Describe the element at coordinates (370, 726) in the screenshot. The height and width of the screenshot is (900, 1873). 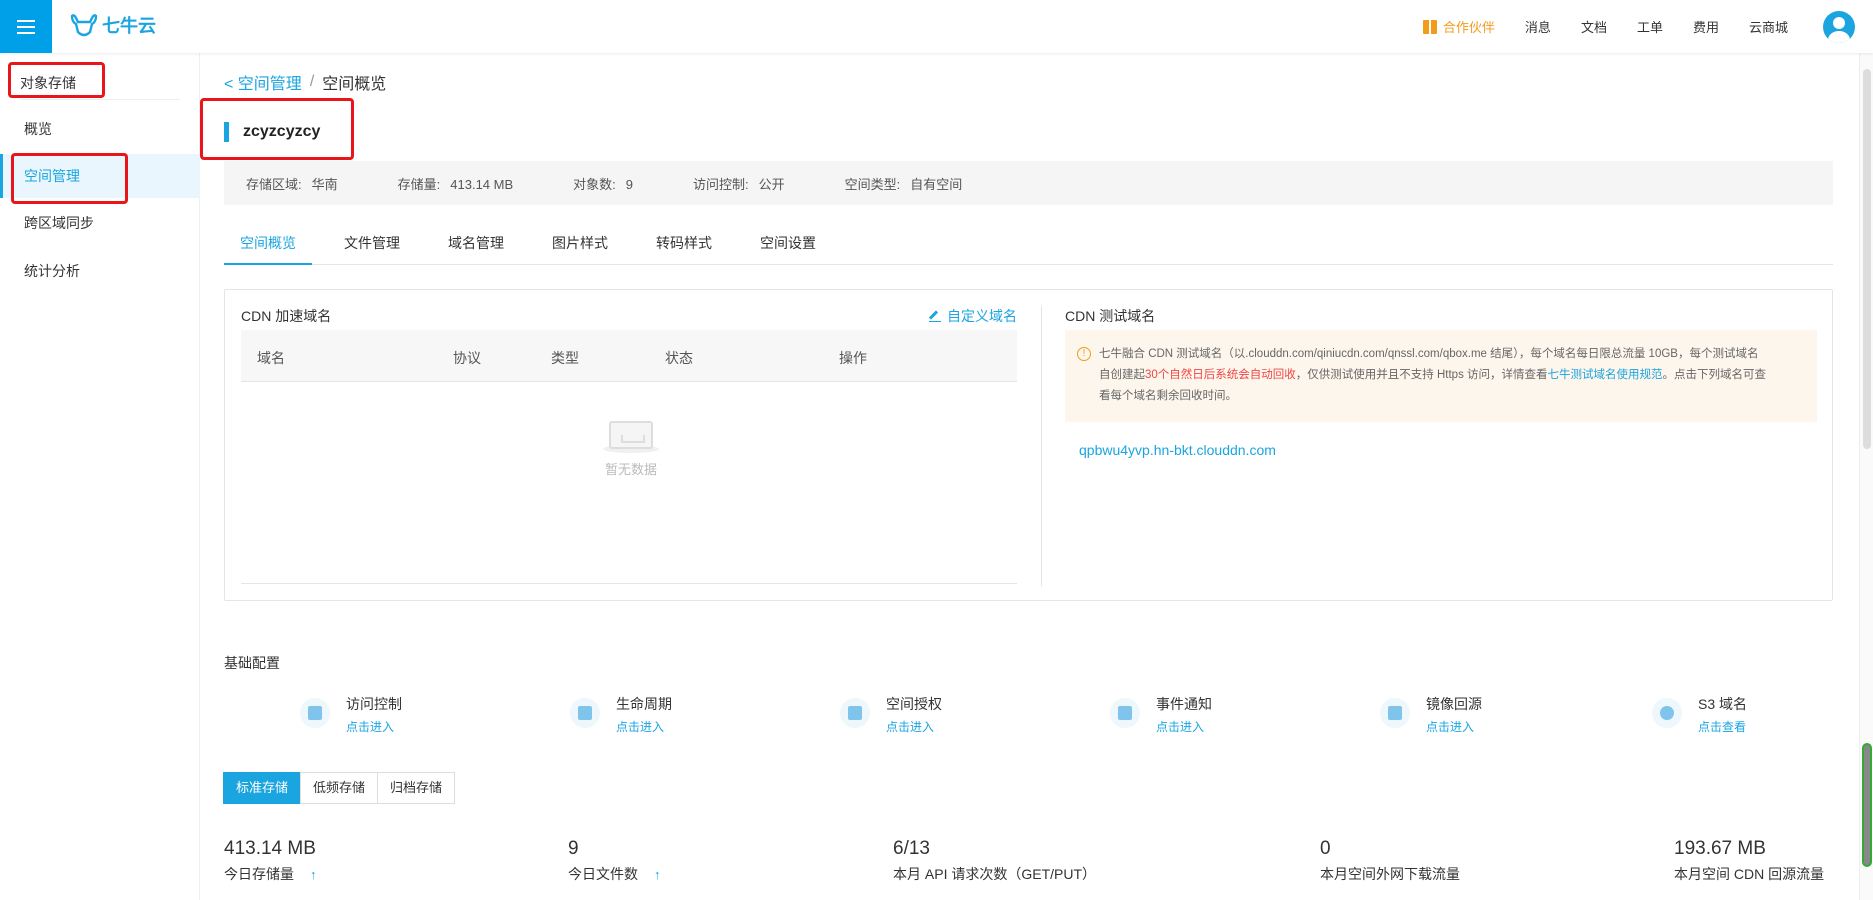
I see `config-access-control-link: 点击进入` at that location.